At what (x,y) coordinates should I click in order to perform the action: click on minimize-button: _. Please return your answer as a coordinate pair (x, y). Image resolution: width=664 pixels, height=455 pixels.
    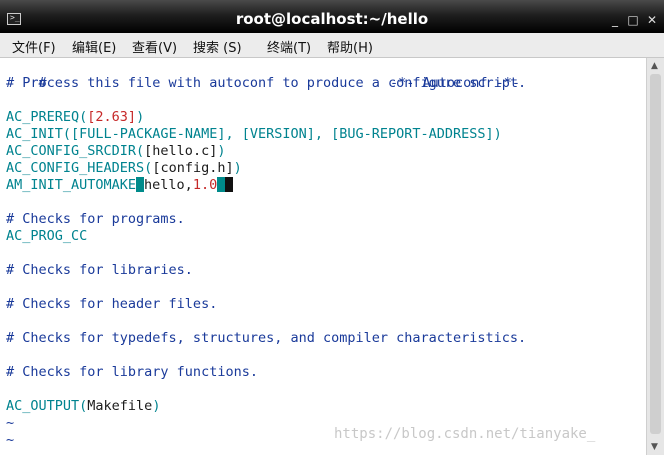
    Looking at the image, I should click on (615, 20).